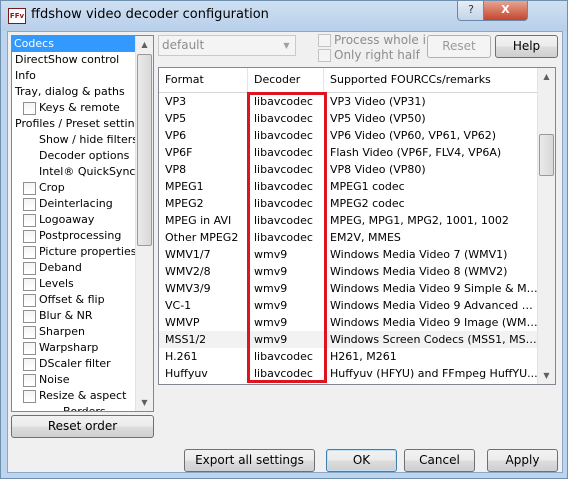  Describe the element at coordinates (150, 14) in the screenshot. I see `window-title: ffdshow video decoder configuration` at that location.